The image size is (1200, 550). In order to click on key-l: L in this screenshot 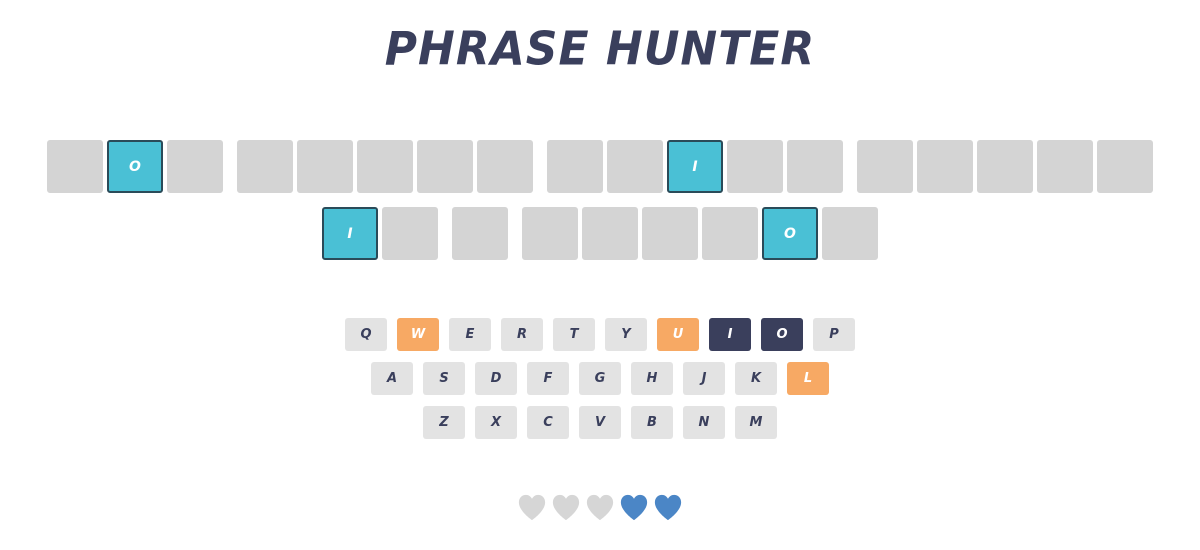, I will do `click(808, 378)`.